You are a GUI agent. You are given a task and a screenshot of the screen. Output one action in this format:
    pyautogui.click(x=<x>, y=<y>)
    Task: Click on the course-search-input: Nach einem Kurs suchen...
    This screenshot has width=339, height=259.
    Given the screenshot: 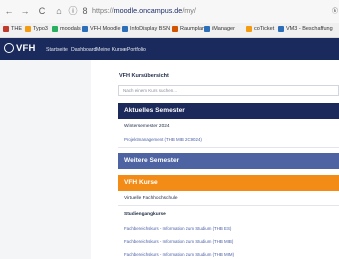 What is the action you would take?
    pyautogui.click(x=228, y=90)
    